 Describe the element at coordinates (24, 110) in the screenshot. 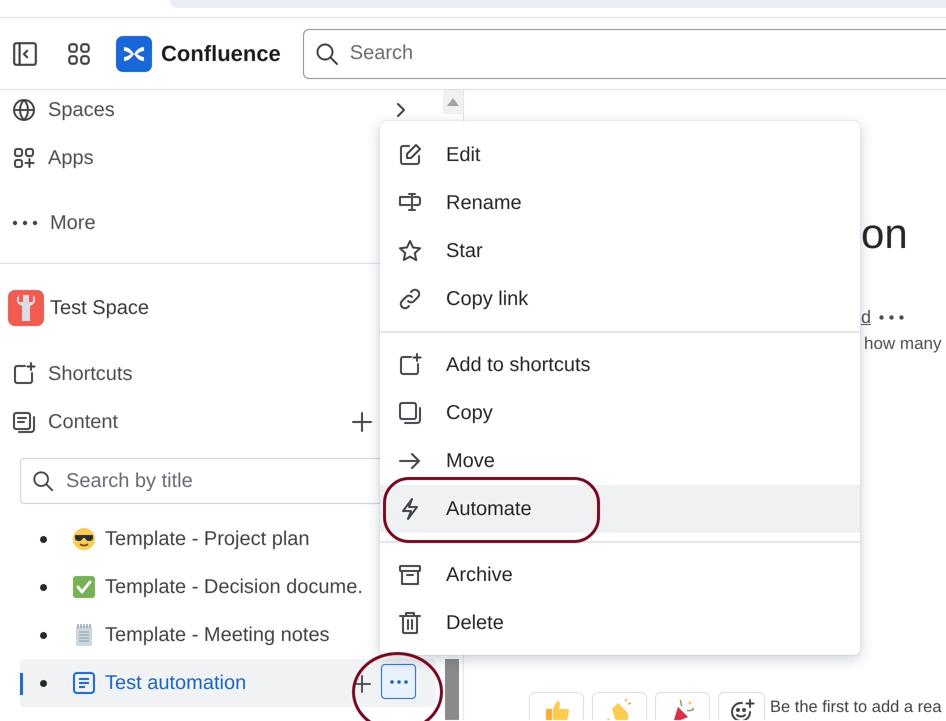

I see `globe-icon` at that location.